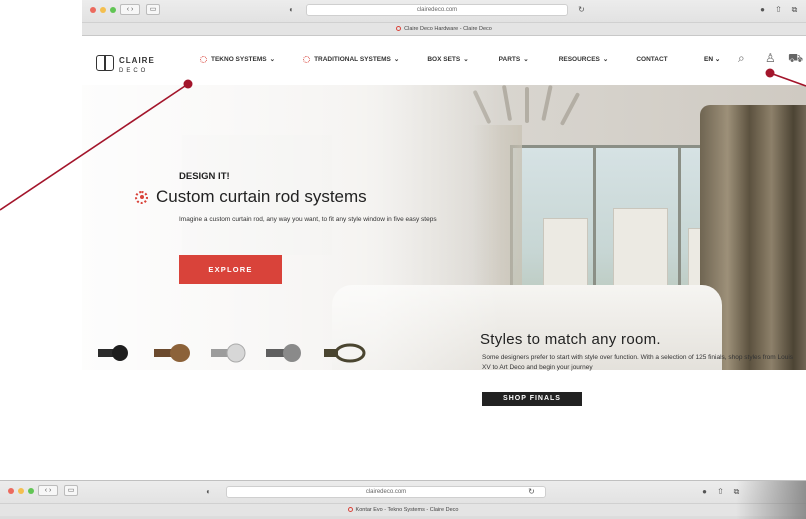 Image resolution: width=806 pixels, height=519 pixels. What do you see at coordinates (113, 353) in the screenshot?
I see `finial-black` at bounding box center [113, 353].